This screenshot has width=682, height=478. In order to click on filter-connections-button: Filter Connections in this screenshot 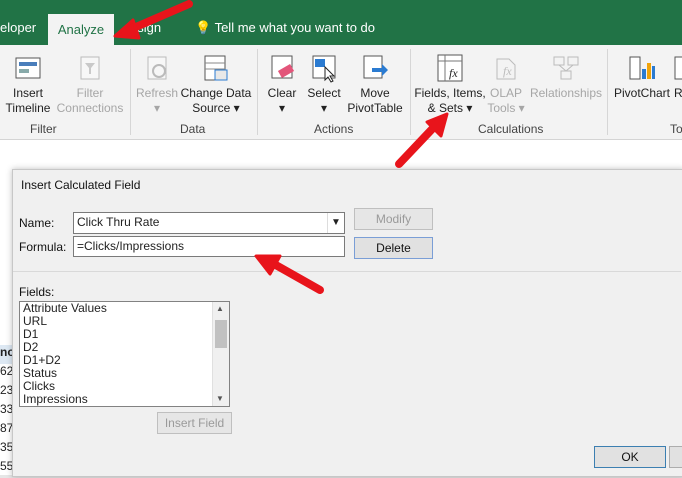, I will do `click(90, 84)`.